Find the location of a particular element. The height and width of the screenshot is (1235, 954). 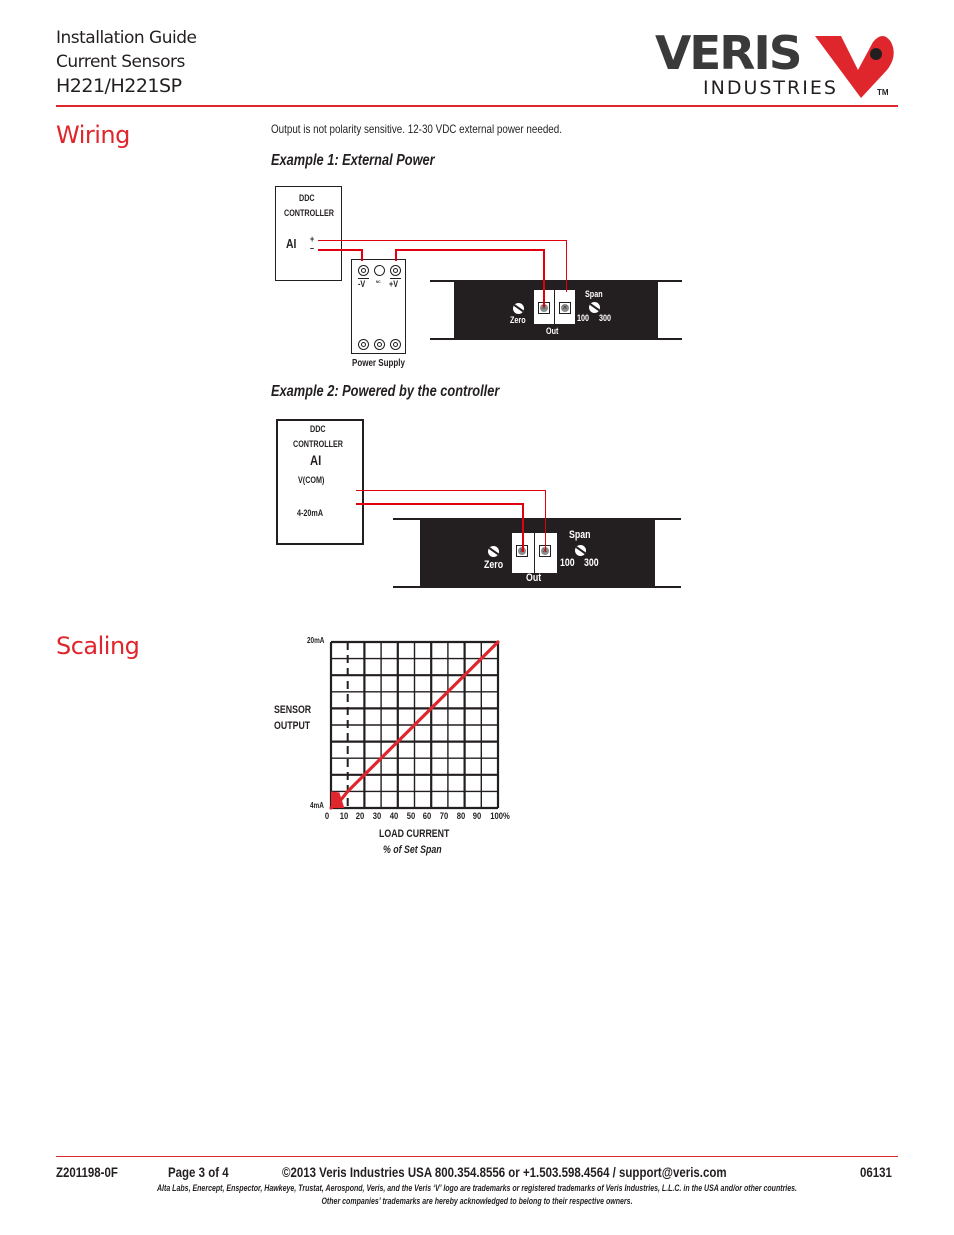

current-sensor-1: Zero Out Span 100 300 is located at coordinates (556, 310).